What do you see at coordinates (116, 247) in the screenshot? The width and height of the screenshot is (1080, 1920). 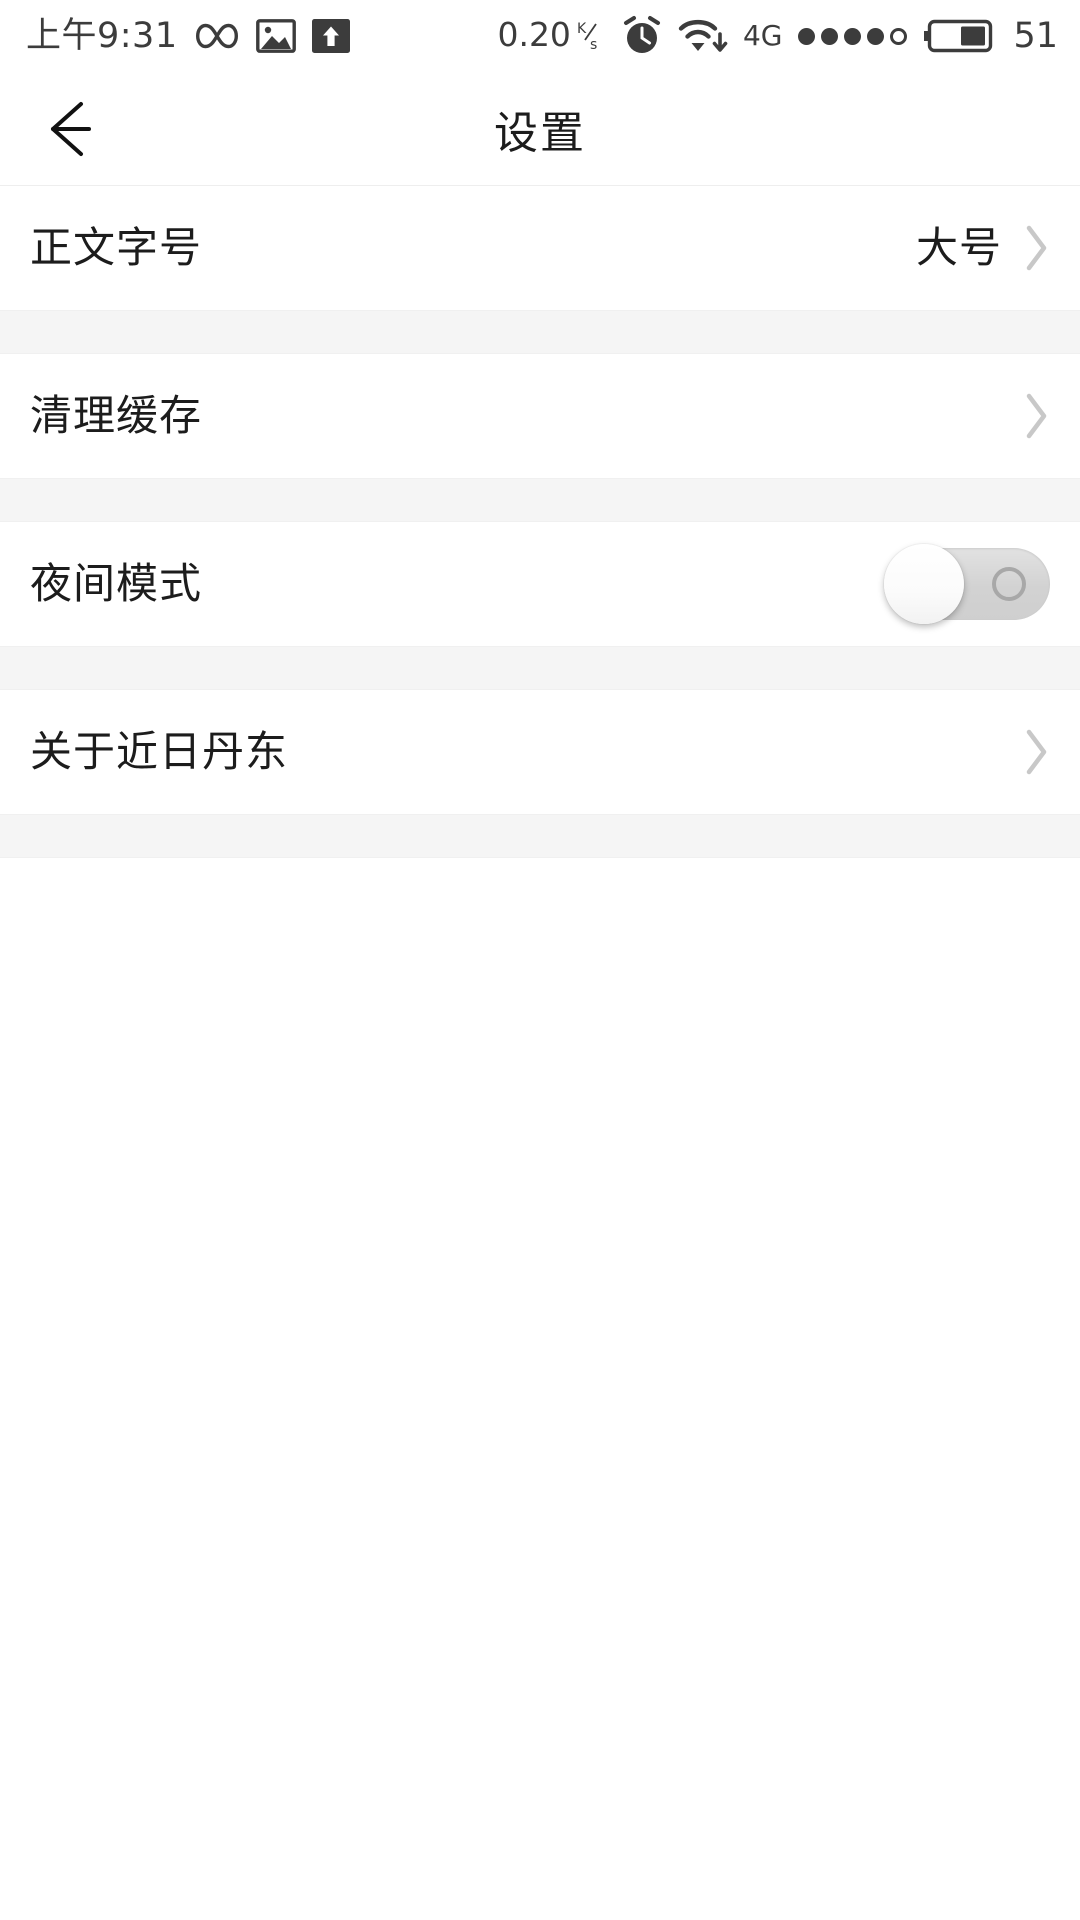 I see `settings-row-label: 正文字号` at bounding box center [116, 247].